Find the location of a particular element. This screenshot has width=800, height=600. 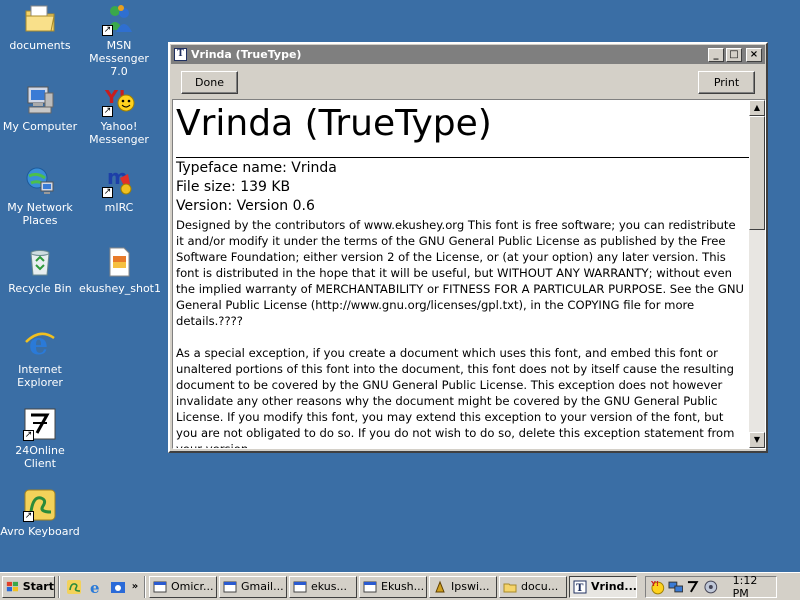

svg-text: Y! is located at coordinates (654, 584).